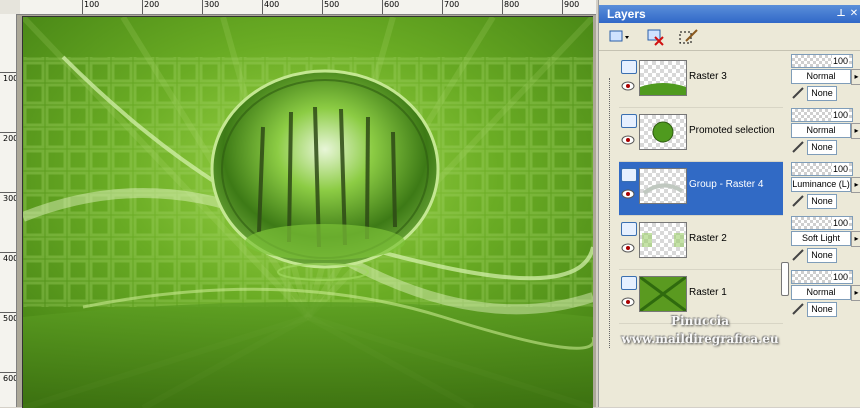  Describe the element at coordinates (708, 292) in the screenshot. I see `layer-name: Raster 1` at that location.